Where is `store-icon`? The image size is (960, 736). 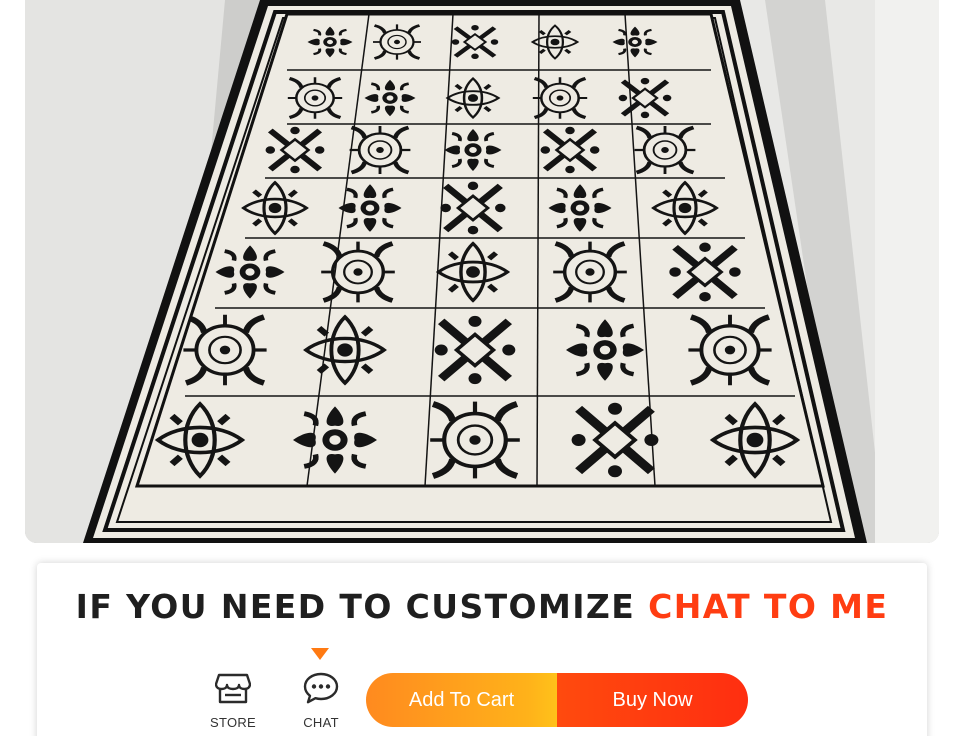
store-icon is located at coordinates (233, 688).